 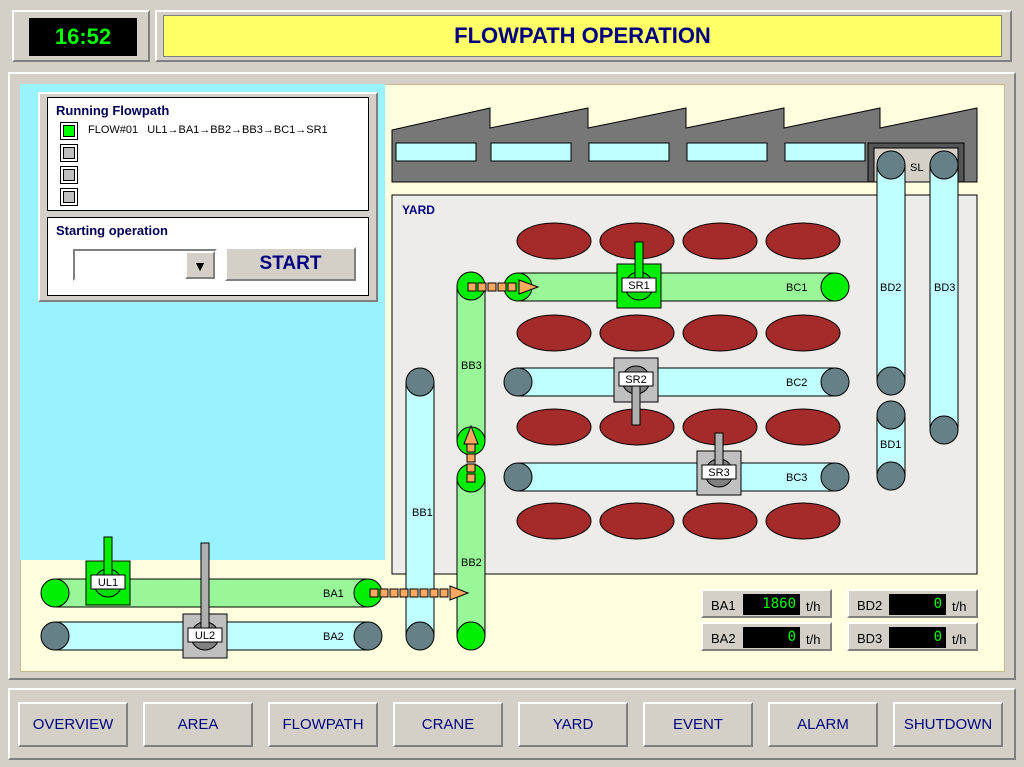 I want to click on nav-yard-button: YARD, so click(x=573, y=724).